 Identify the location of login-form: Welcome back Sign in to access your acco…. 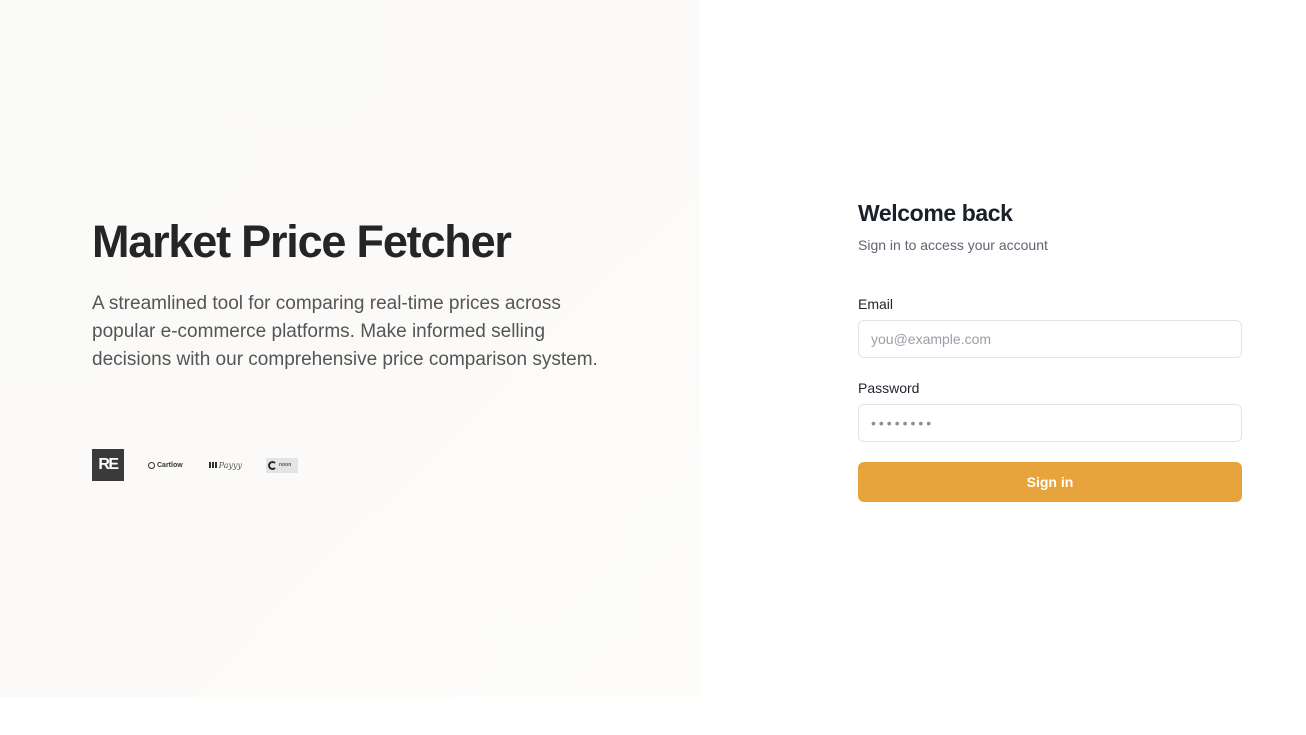
(1050, 350).